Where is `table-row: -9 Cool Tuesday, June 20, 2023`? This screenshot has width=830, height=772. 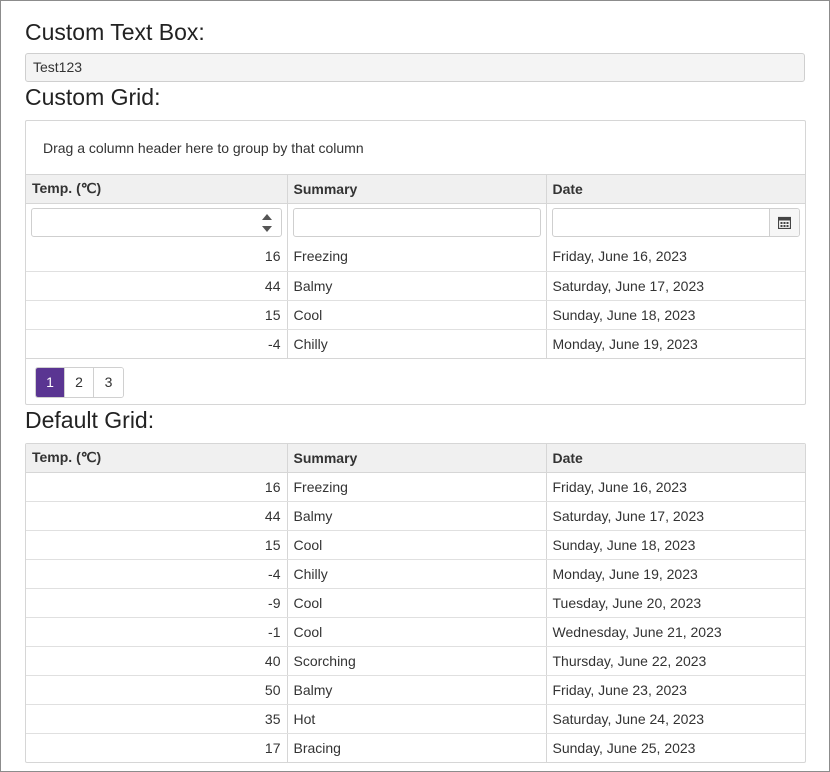
table-row: -9 Cool Tuesday, June 20, 2023 is located at coordinates (415, 603).